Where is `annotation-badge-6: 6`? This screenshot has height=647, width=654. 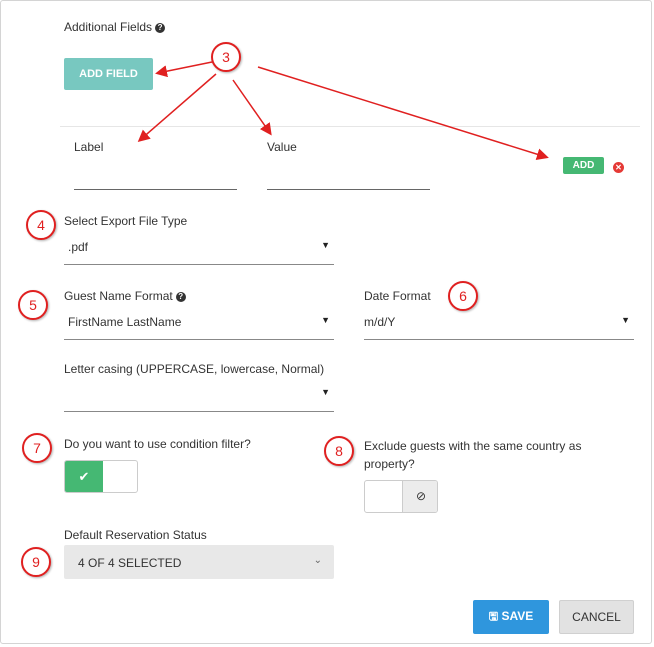
annotation-badge-6: 6 is located at coordinates (463, 296).